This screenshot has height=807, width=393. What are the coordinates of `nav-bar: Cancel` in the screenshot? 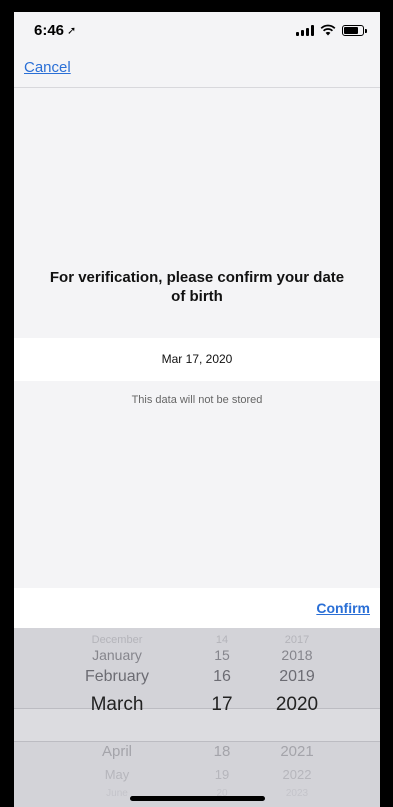 It's located at (197, 69).